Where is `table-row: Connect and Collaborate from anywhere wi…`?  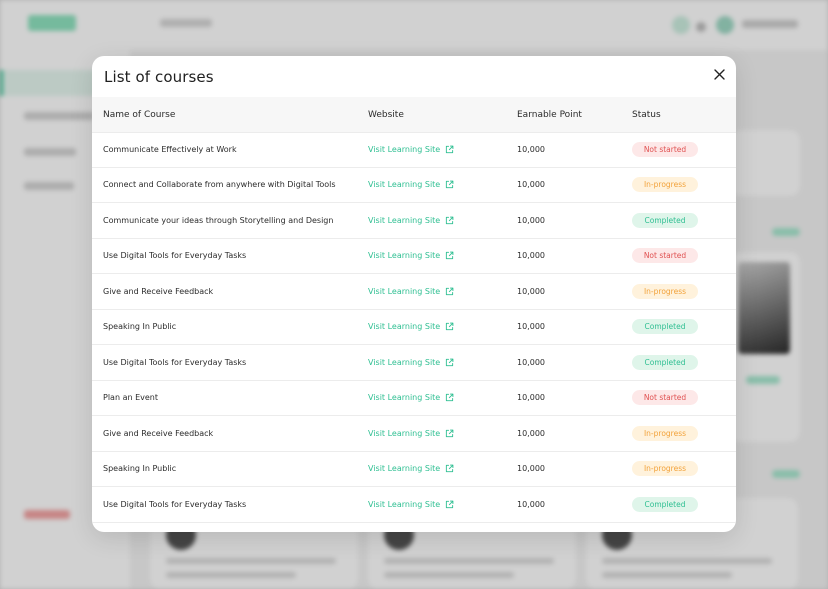
table-row: Connect and Collaborate from anywhere wi… is located at coordinates (414, 185).